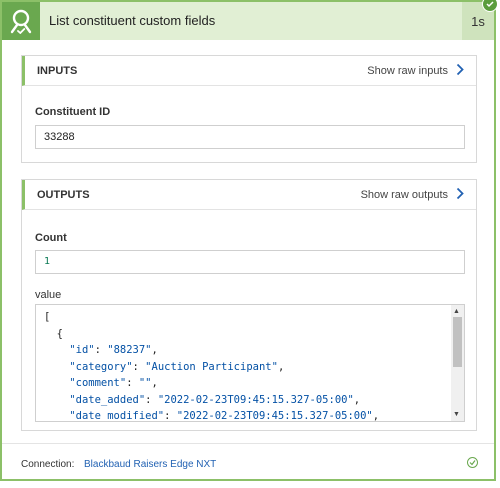 The height and width of the screenshot is (488, 500). What do you see at coordinates (457, 342) in the screenshot?
I see `scrollbar-thumb` at bounding box center [457, 342].